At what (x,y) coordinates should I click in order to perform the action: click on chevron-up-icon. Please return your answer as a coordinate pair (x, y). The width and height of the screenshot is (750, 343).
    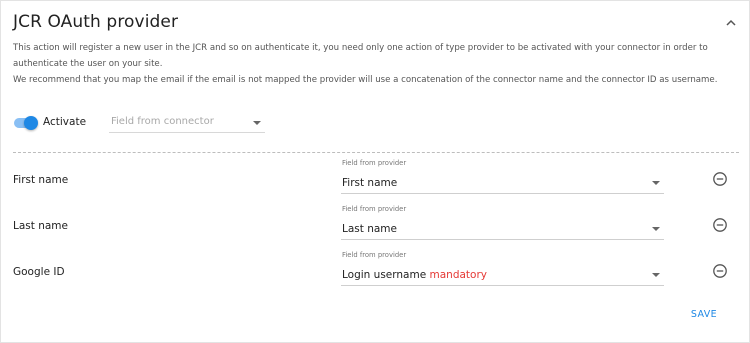
    Looking at the image, I should click on (731, 22).